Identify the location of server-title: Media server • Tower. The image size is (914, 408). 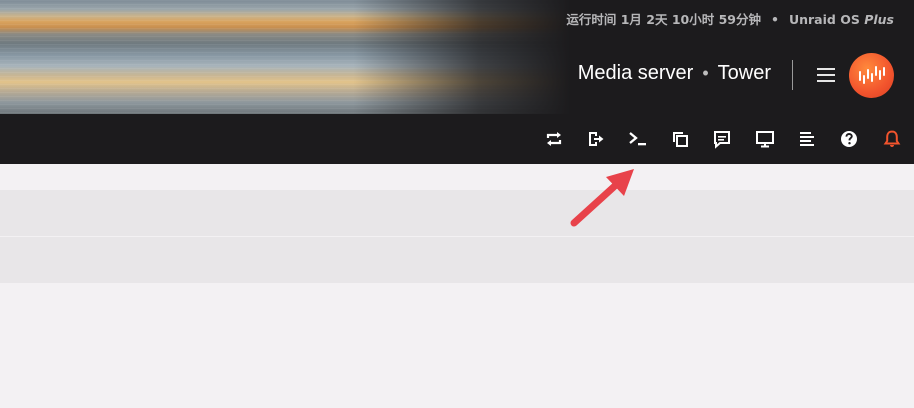
(674, 73).